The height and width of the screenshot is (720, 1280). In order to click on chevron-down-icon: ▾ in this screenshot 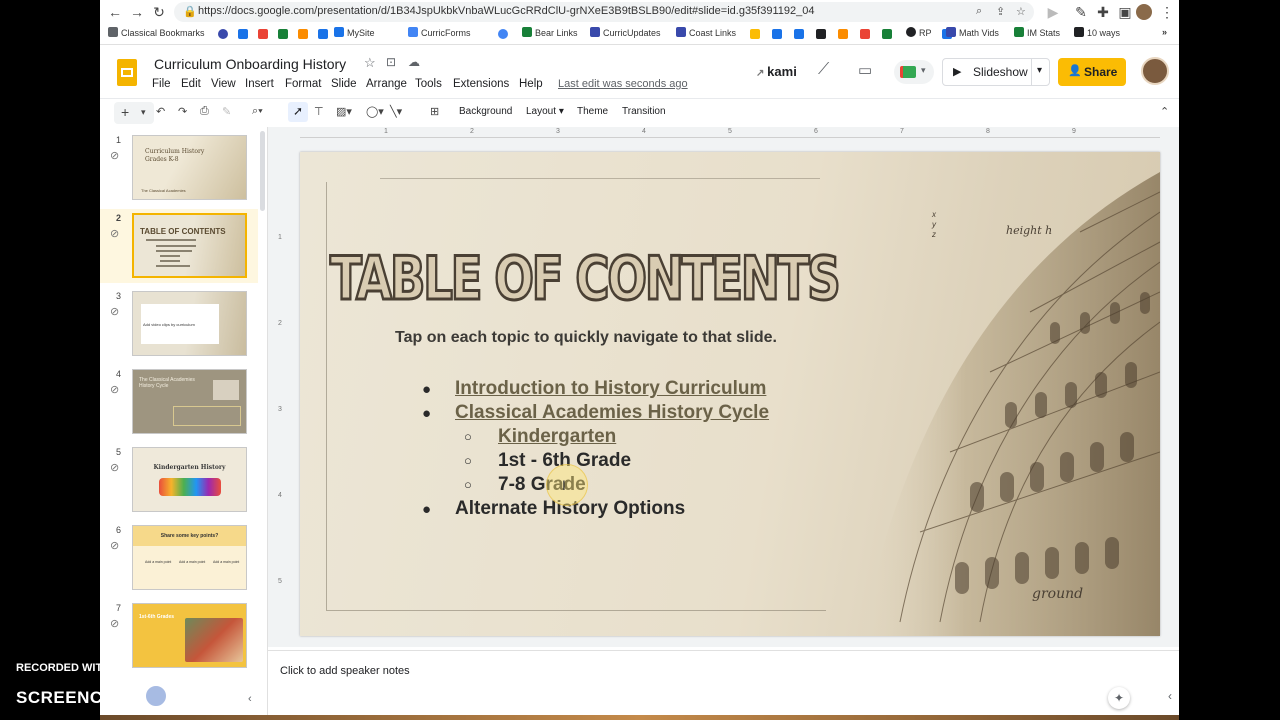, I will do `click(1039, 70)`.